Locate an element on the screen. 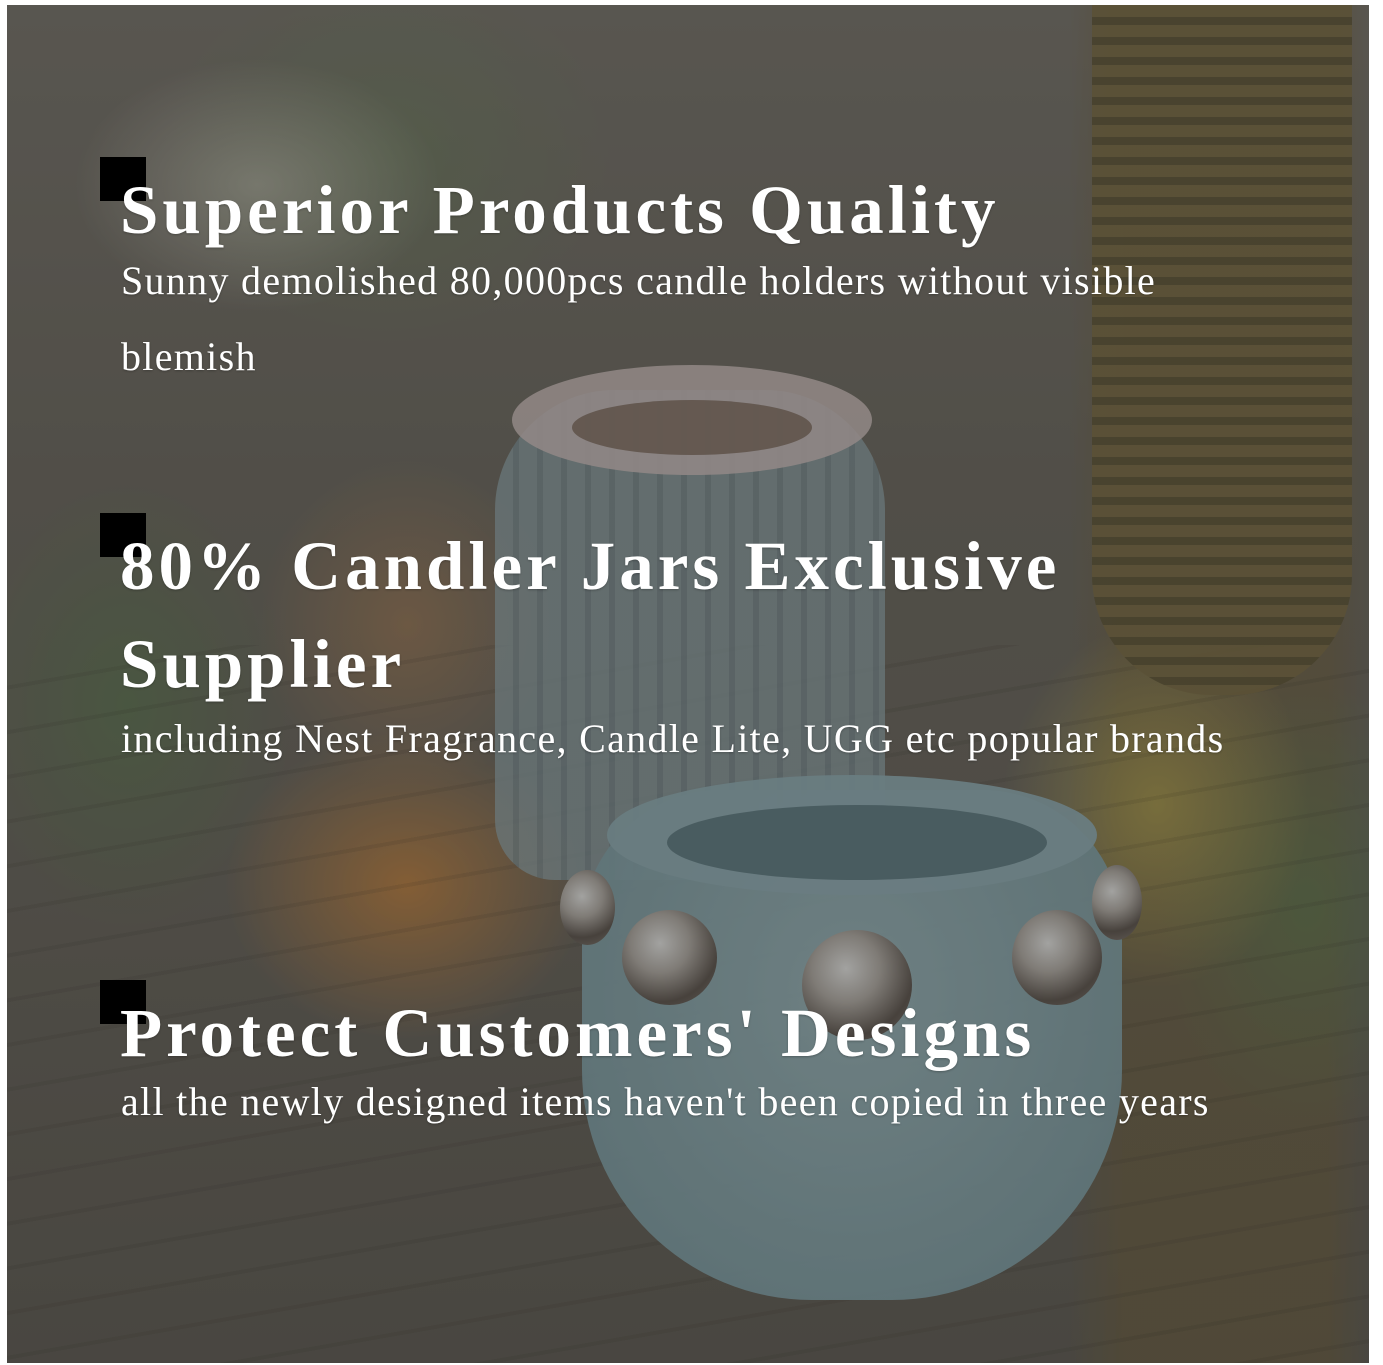 Image resolution: width=1383 pixels, height=1365 pixels. feature-title: 80% Candler Jars Exclusive Supplier is located at coordinates (590, 615).